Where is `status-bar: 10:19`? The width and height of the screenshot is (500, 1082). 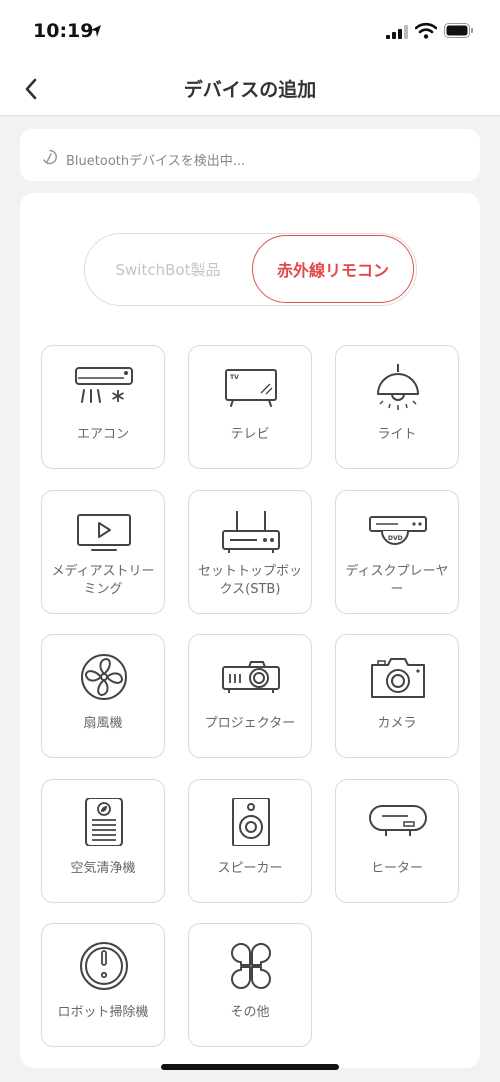 status-bar: 10:19 is located at coordinates (250, 31).